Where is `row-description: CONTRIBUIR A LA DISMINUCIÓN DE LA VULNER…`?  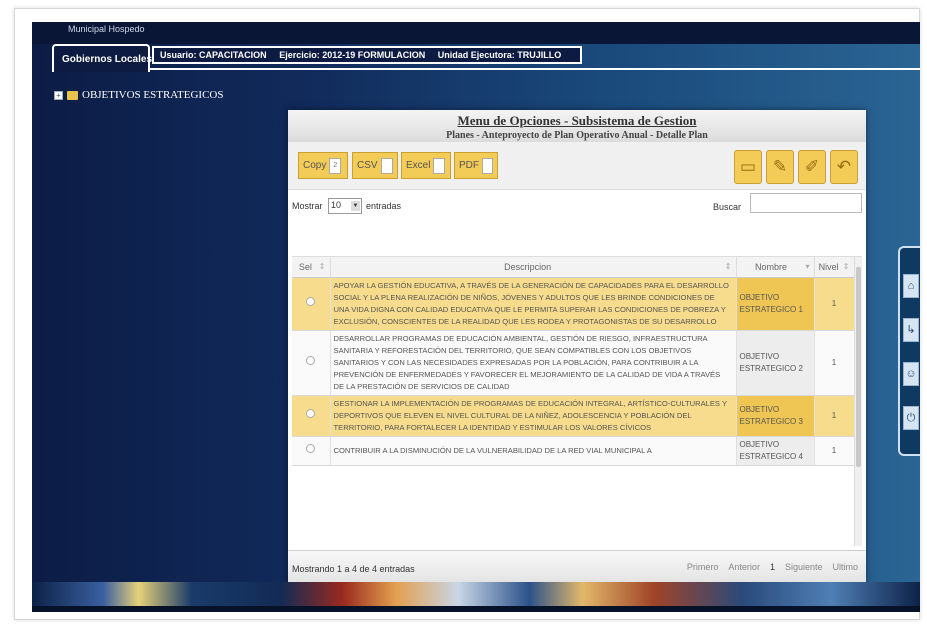 row-description: CONTRIBUIR A LA DISMINUCIÓN DE LA VULNER… is located at coordinates (533, 451).